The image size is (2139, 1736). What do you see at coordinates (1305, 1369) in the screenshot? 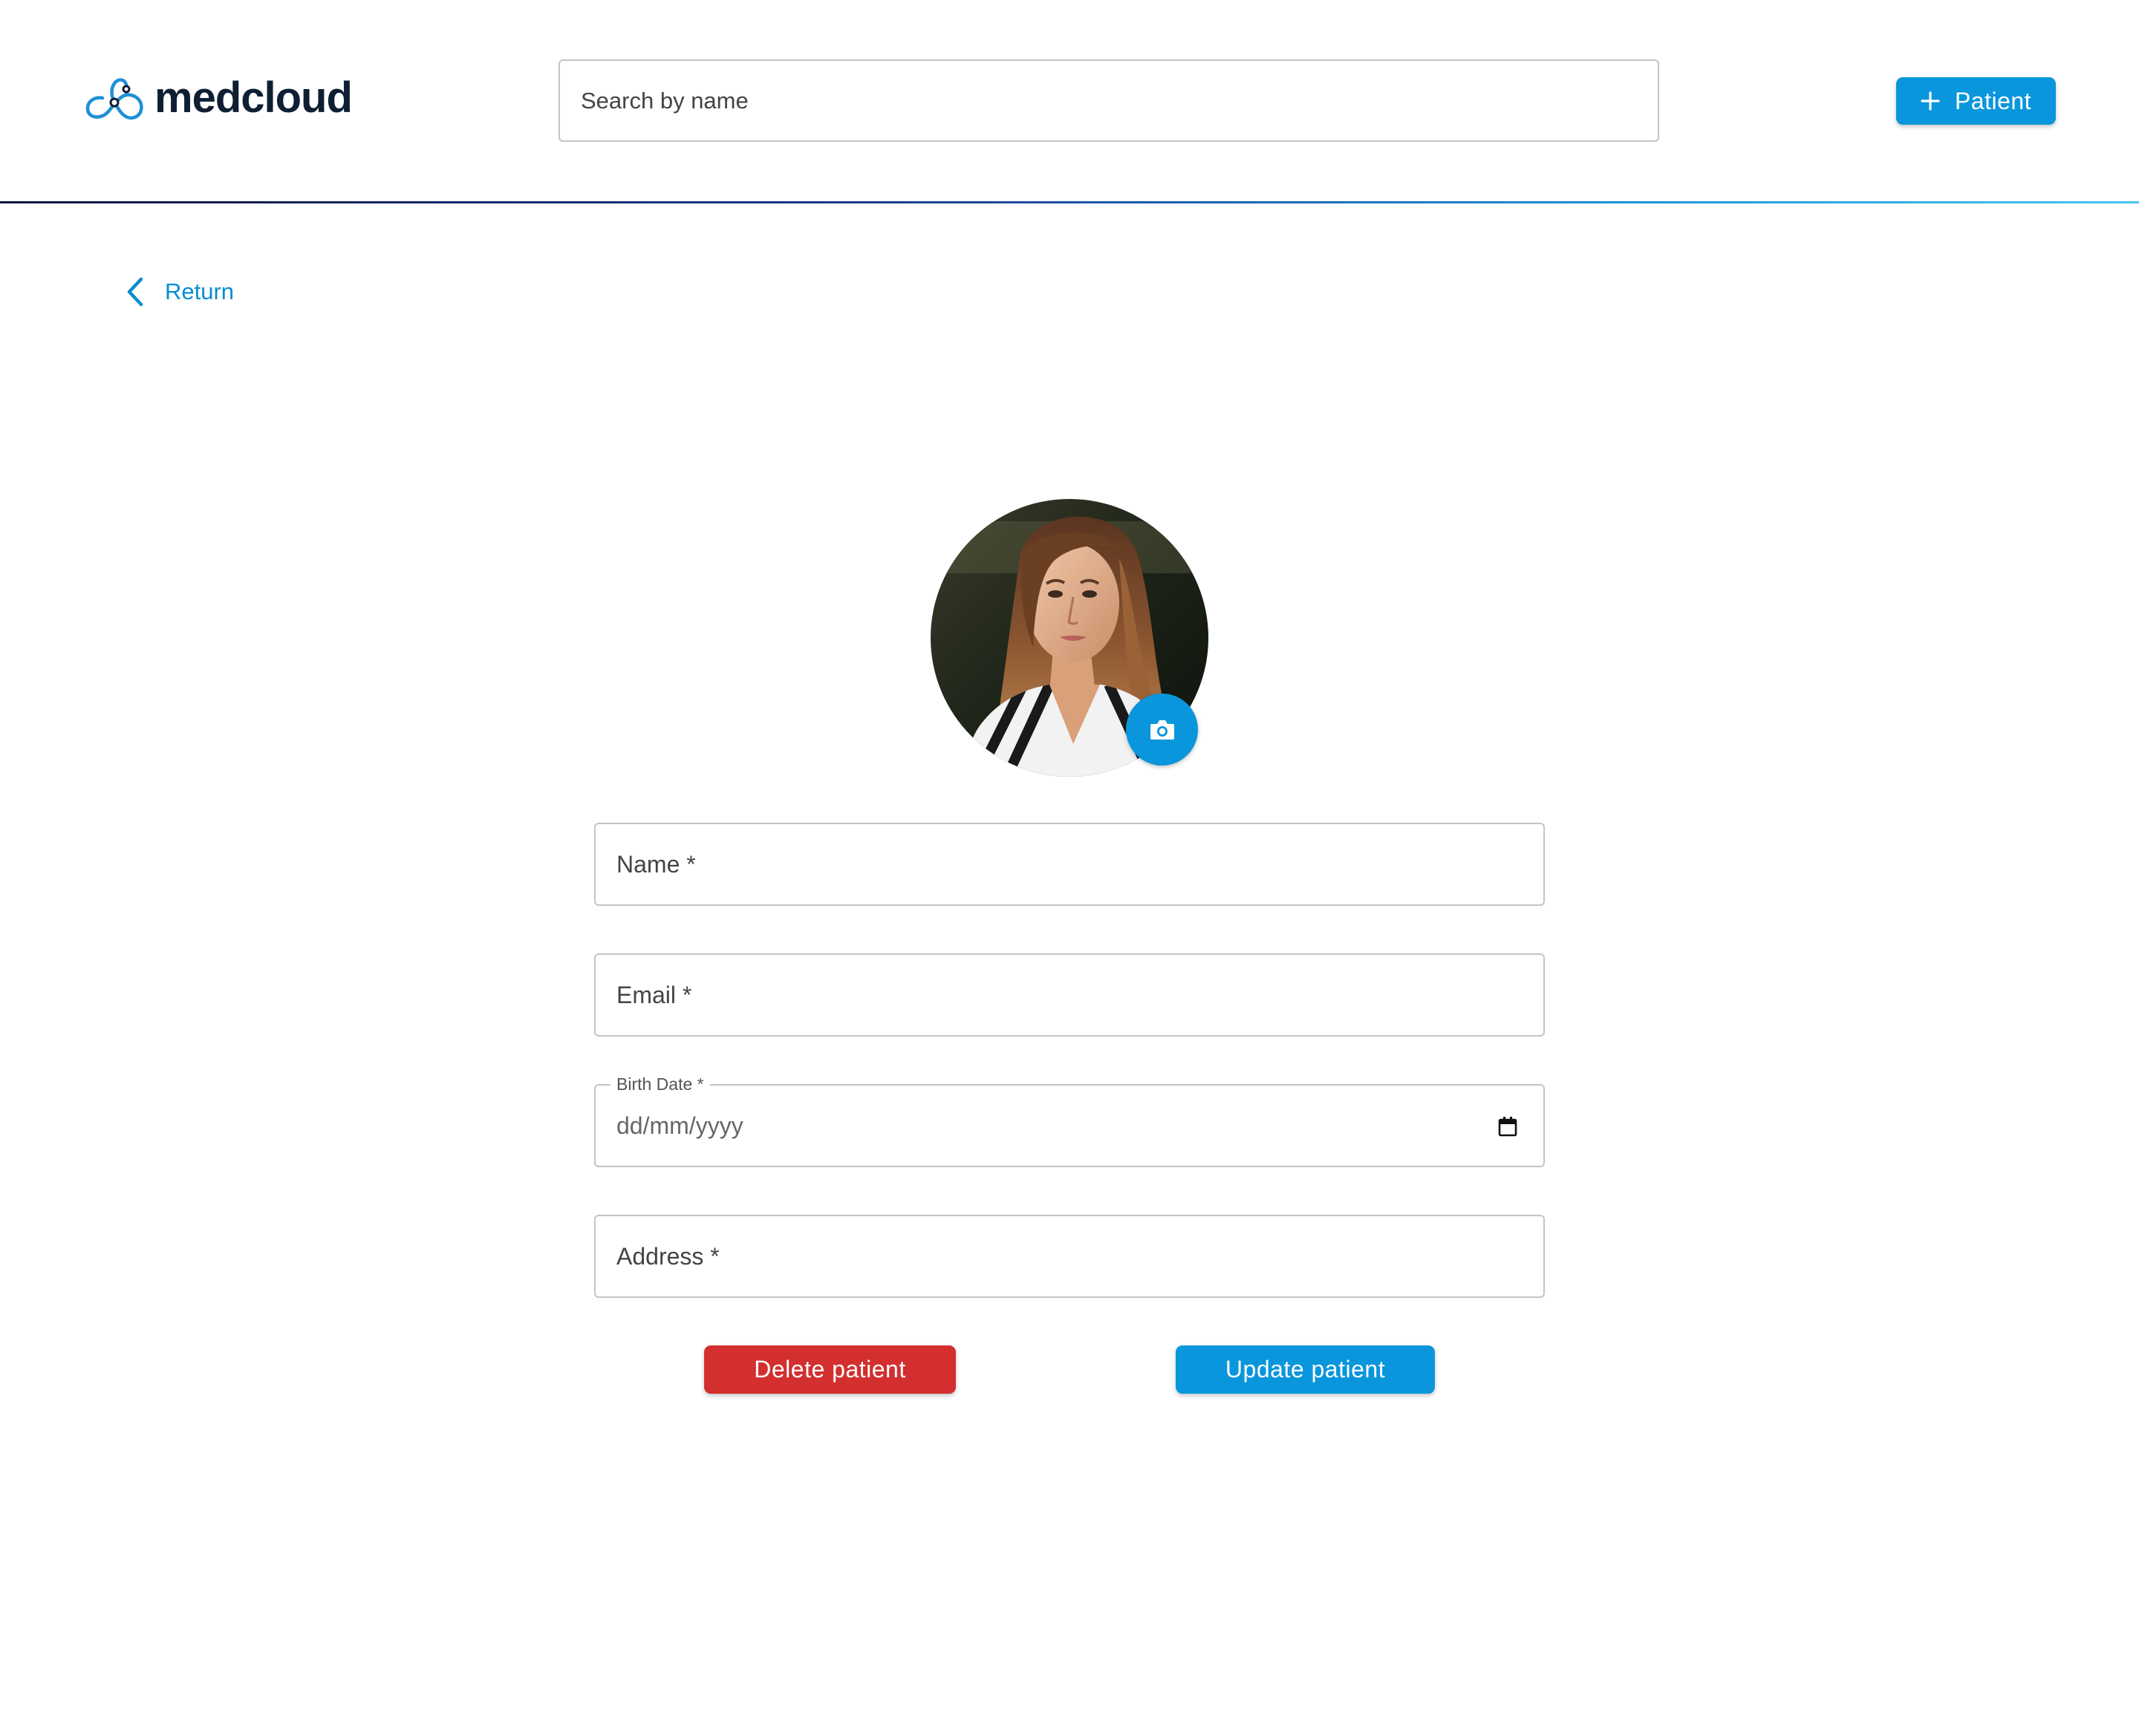
I see `update-patient-button: Update patient` at bounding box center [1305, 1369].